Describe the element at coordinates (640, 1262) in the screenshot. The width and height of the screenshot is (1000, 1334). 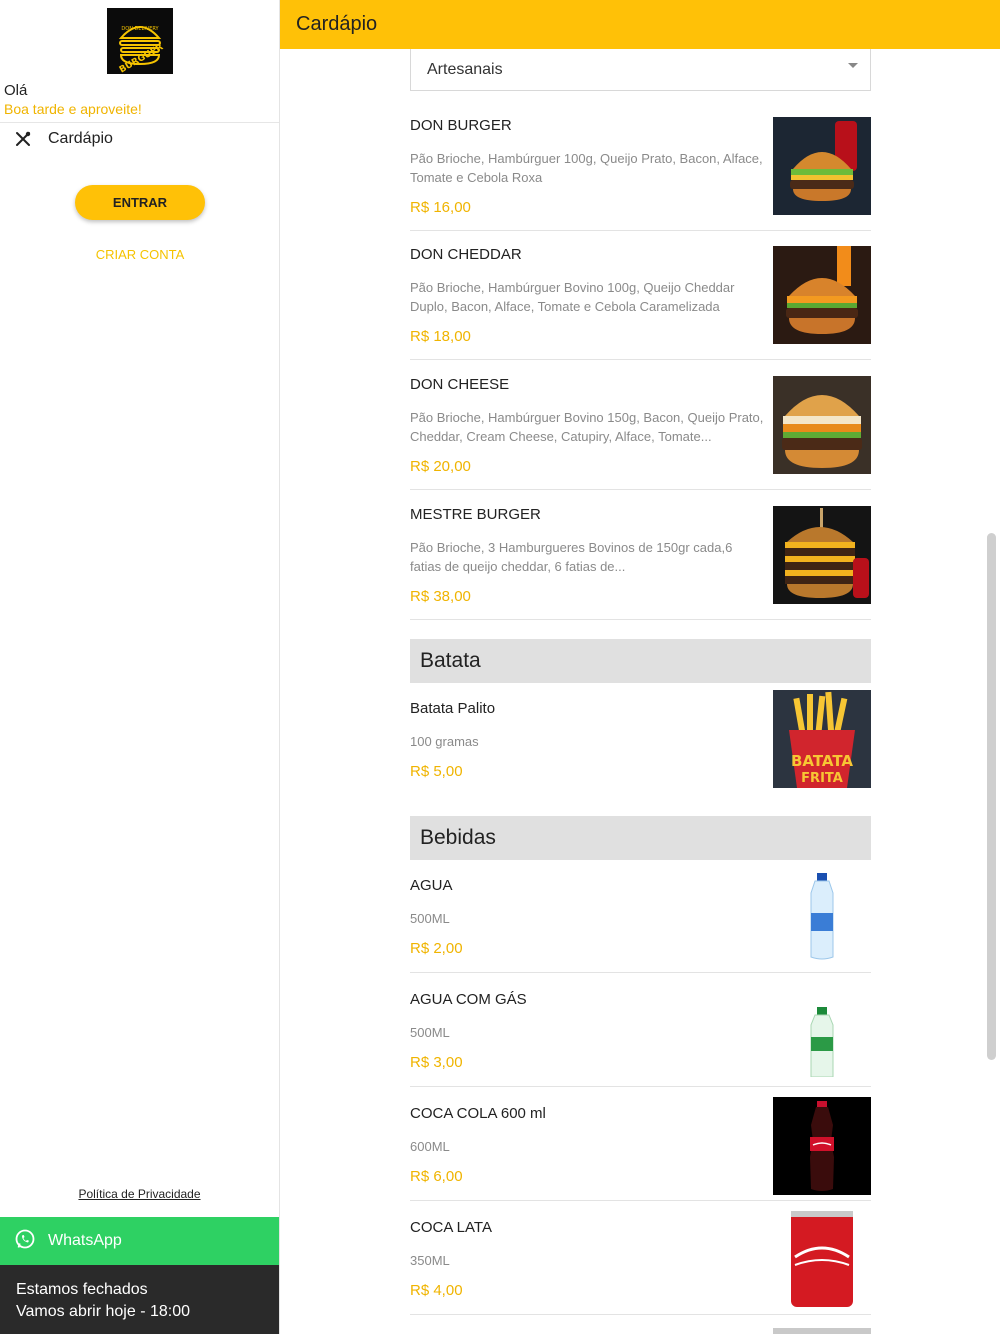
I see `menu-item: COCA LATA 350ML R$ 4,00` at that location.